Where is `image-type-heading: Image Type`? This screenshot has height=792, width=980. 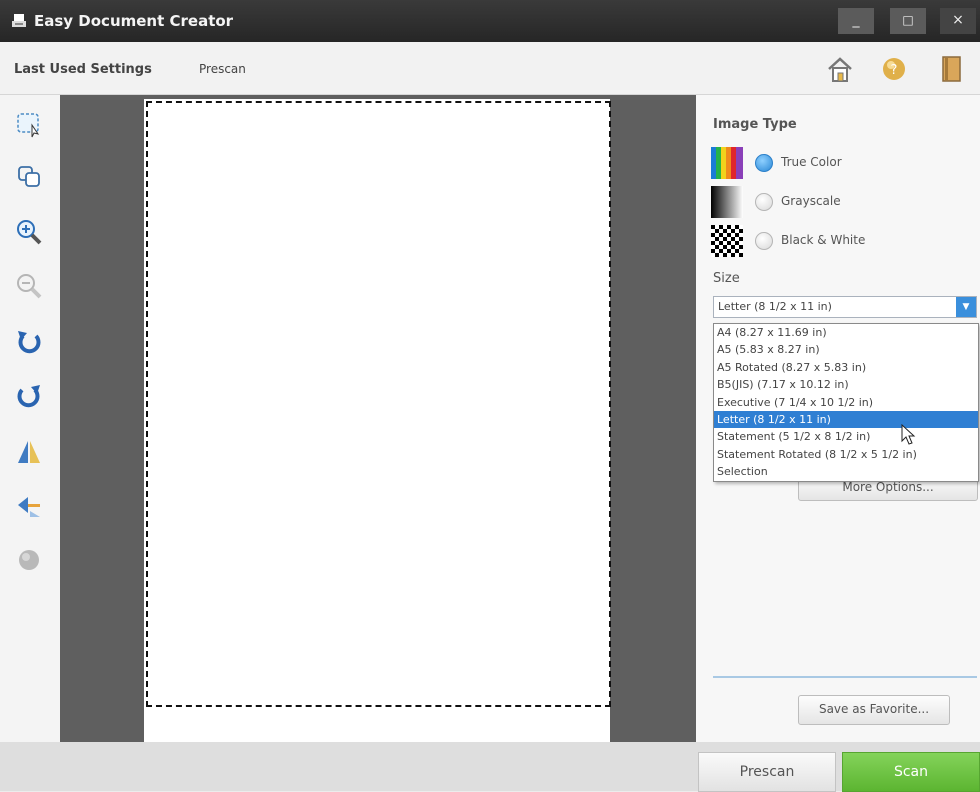
image-type-heading: Image Type is located at coordinates (755, 124).